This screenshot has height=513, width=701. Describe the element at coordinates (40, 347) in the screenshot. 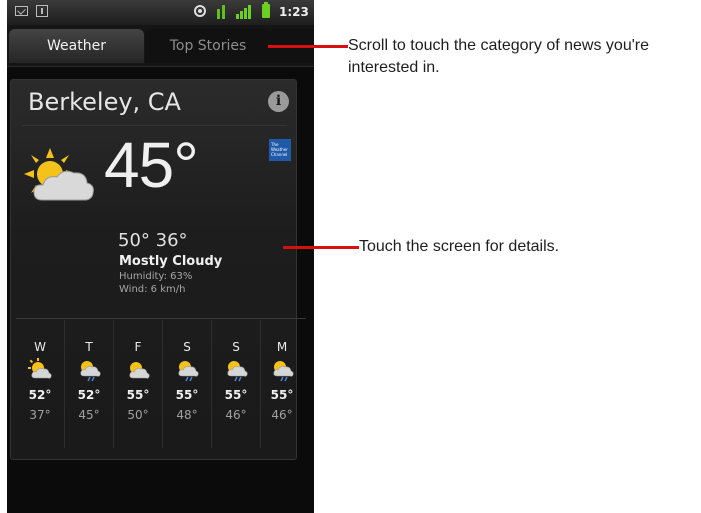

I see `forecast-day-label: W` at that location.